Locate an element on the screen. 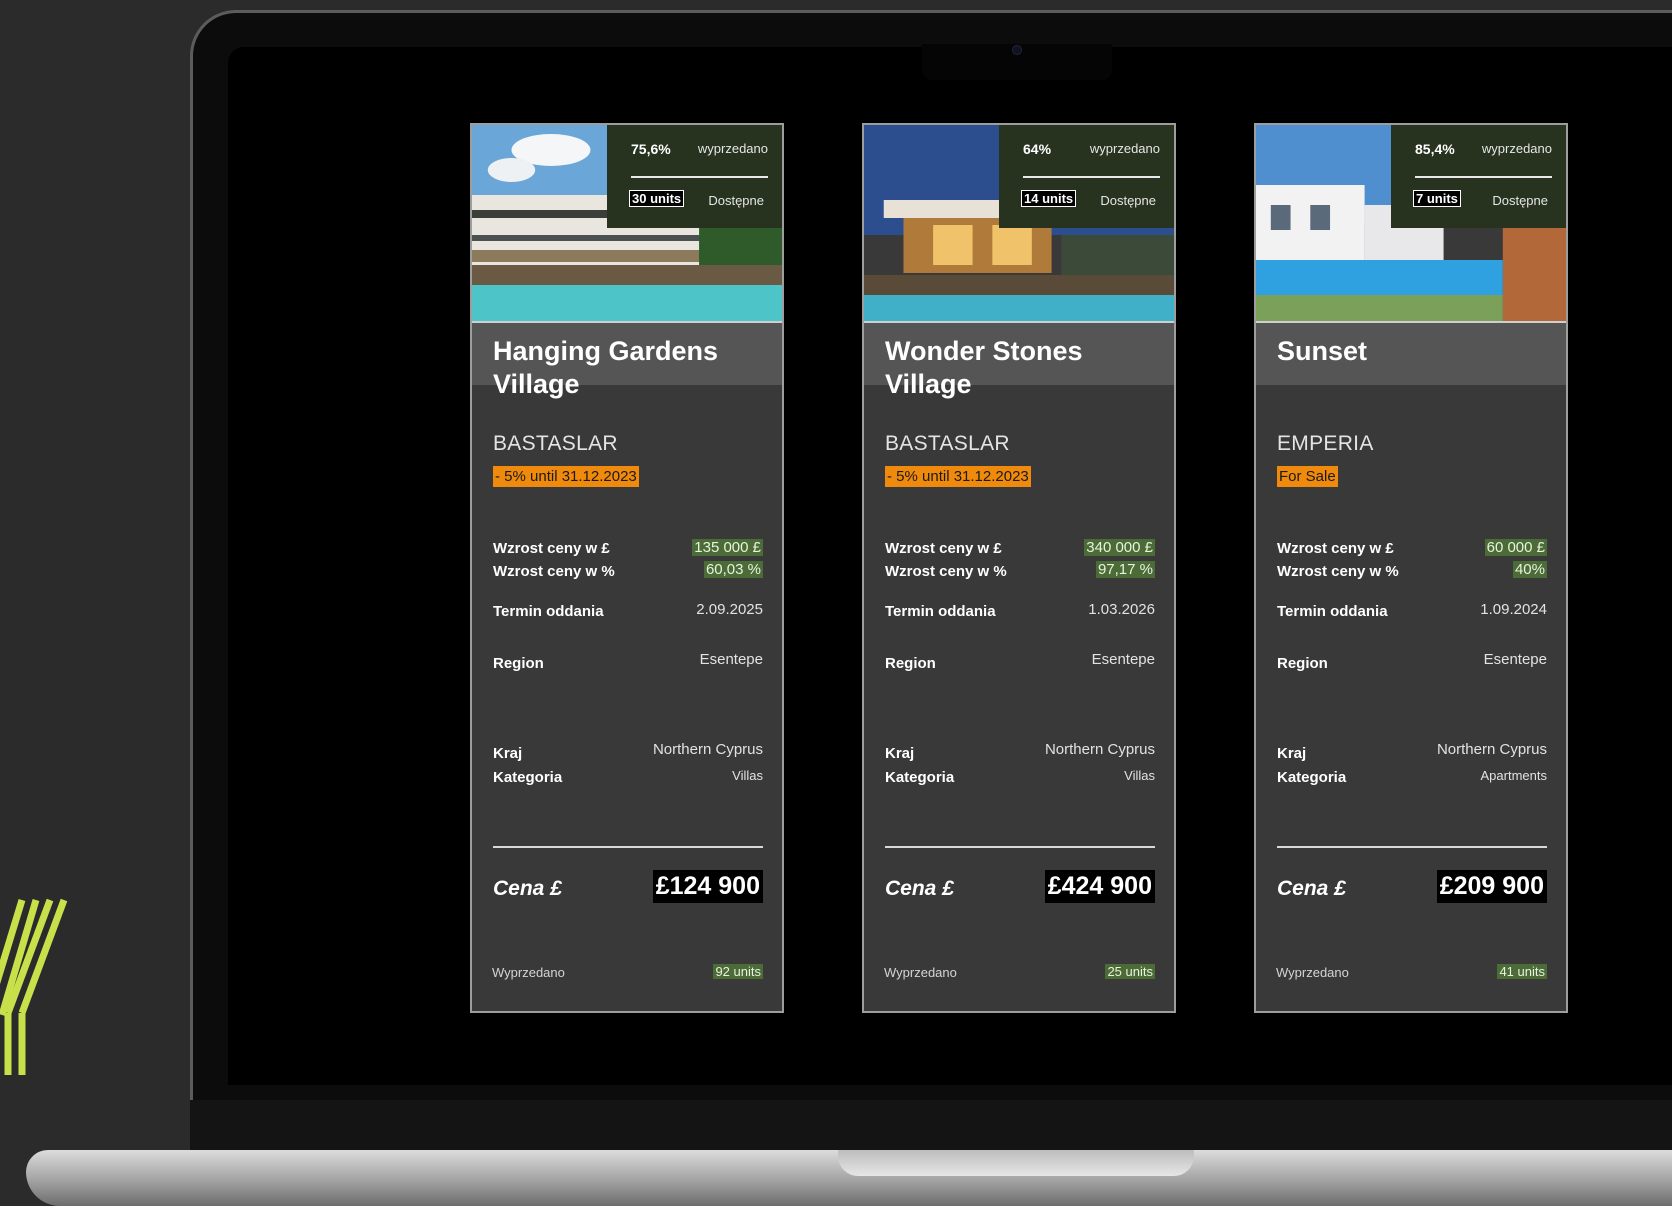 The image size is (1672, 1206). completion-value: 1.03.2026 is located at coordinates (1121, 609).